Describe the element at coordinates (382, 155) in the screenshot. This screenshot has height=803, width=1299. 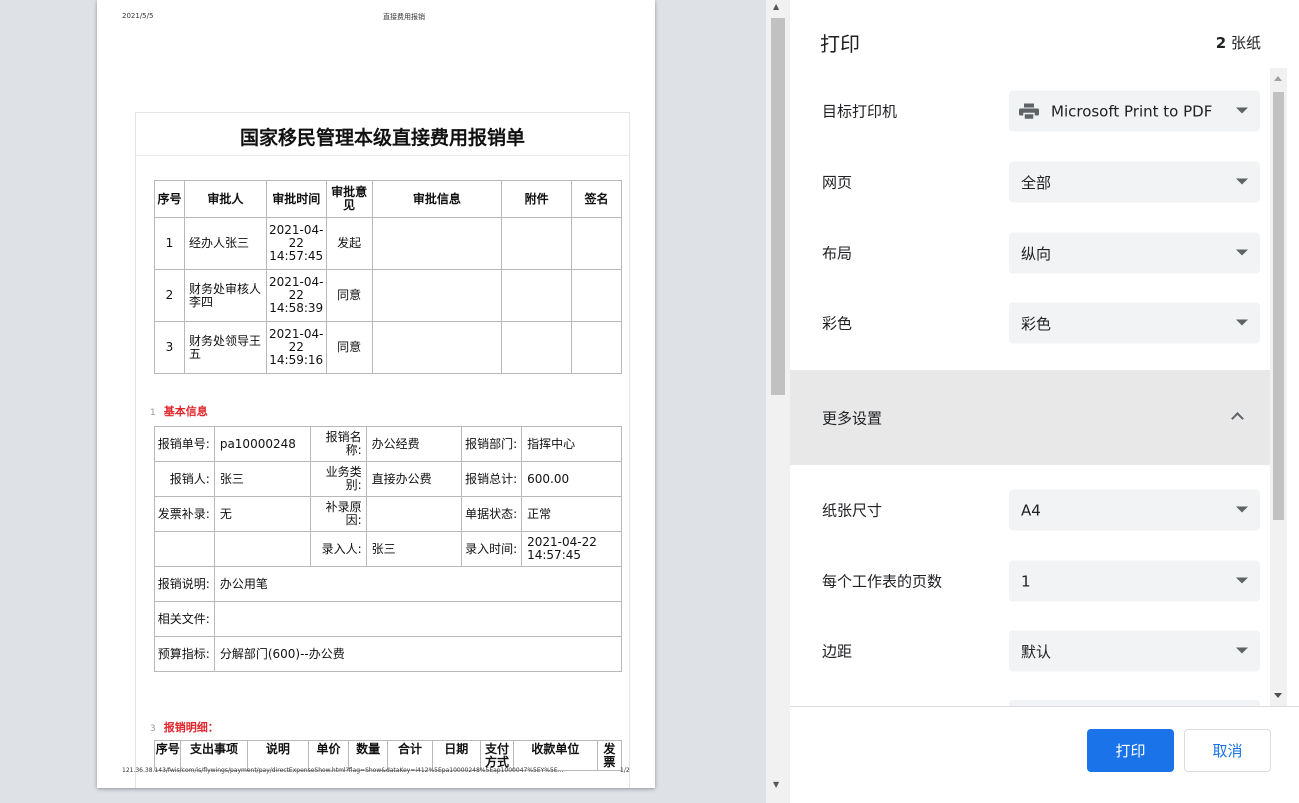
I see `title-divider` at that location.